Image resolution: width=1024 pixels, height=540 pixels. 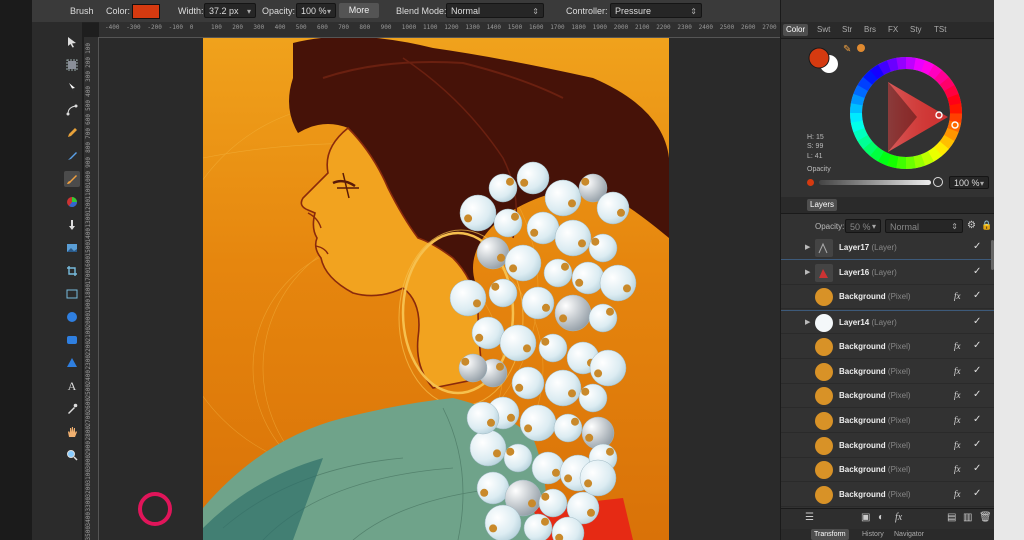 What do you see at coordinates (72, 248) in the screenshot?
I see `image-icon` at bounding box center [72, 248].